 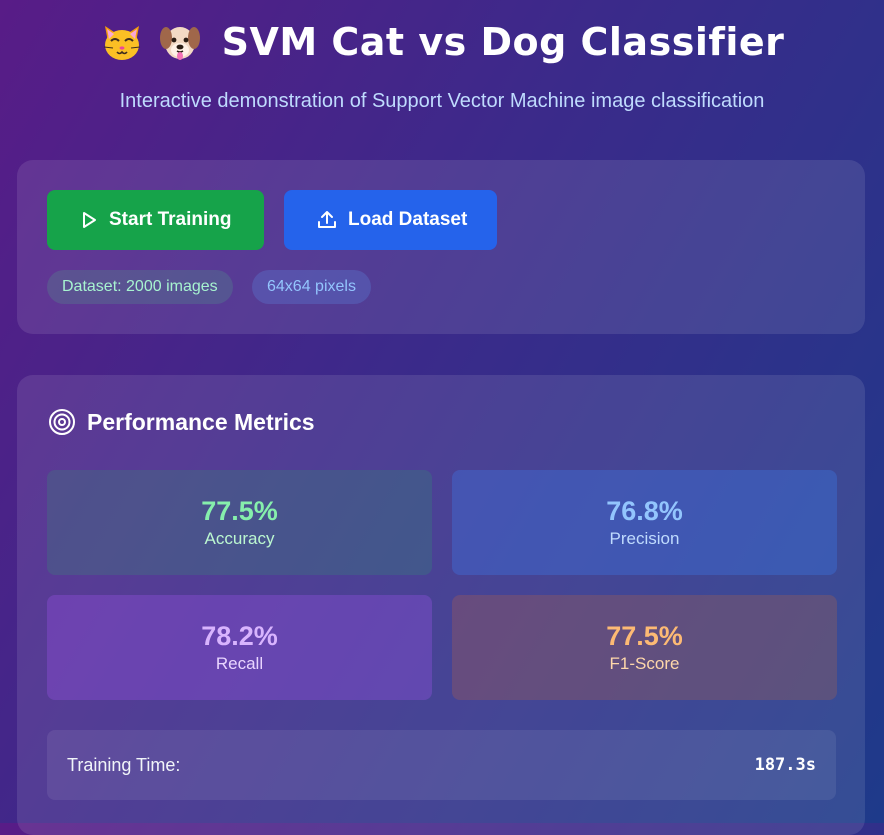 What do you see at coordinates (644, 636) in the screenshot?
I see `f1-score-value: 77.5%` at bounding box center [644, 636].